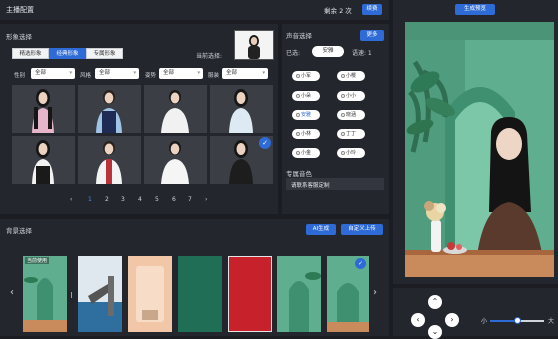 The image size is (558, 339). What do you see at coordinates (190, 199) in the screenshot?
I see `page-7: 7` at bounding box center [190, 199].